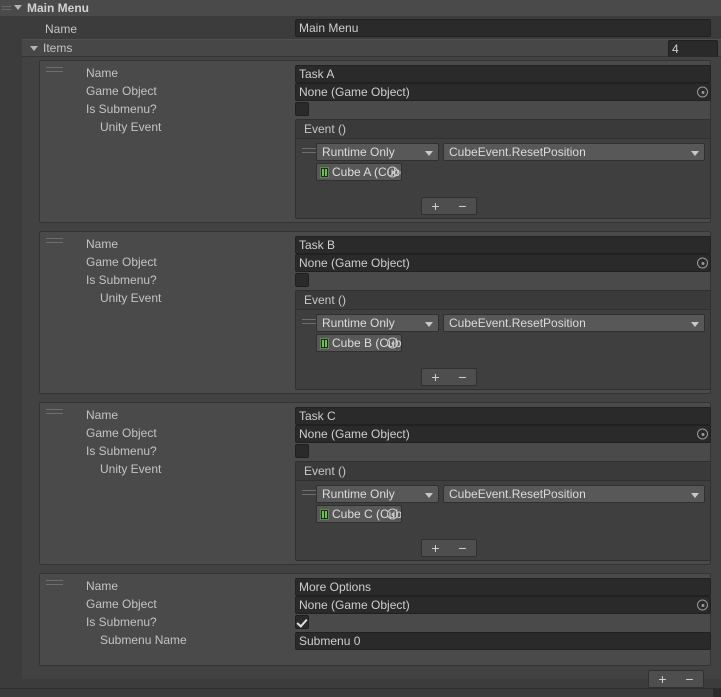 This screenshot has width=721, height=697. I want to click on page-title: Main Menu, so click(58, 8).